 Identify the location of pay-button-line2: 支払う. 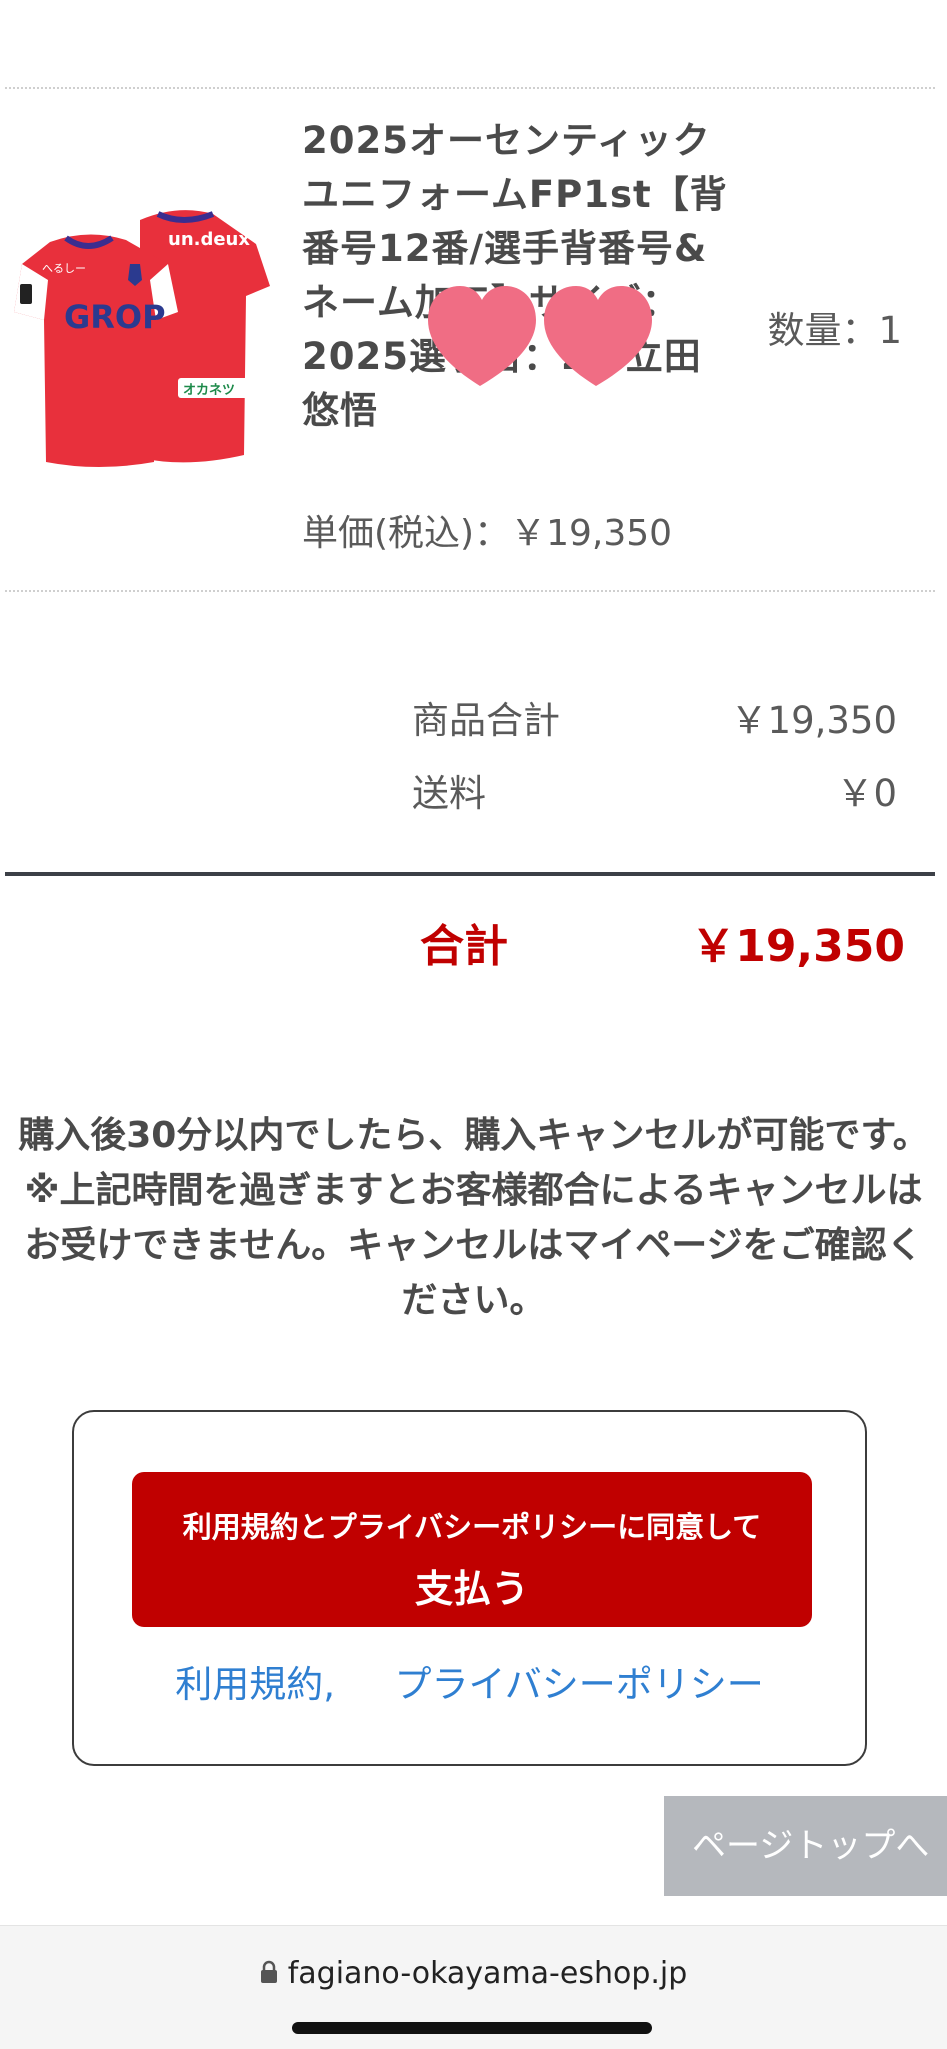
(471, 1589).